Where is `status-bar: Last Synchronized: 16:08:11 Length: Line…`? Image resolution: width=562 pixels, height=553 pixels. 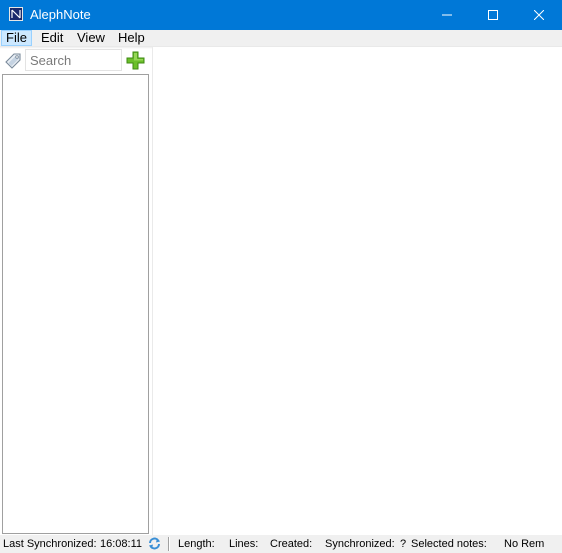 status-bar: Last Synchronized: 16:08:11 Length: Line… is located at coordinates (281, 544).